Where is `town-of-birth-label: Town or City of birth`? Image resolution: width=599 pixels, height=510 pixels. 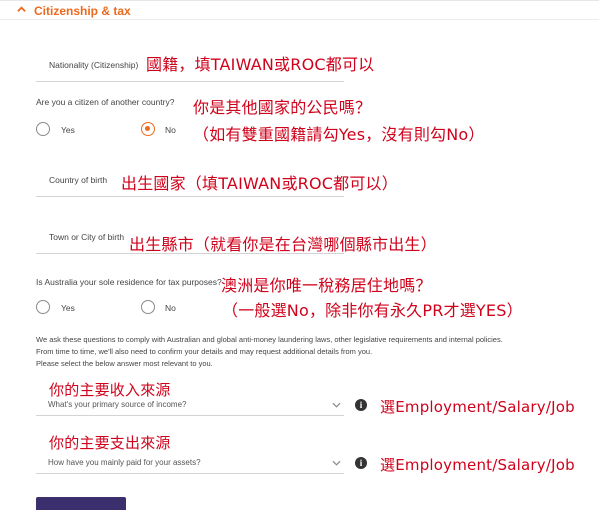
town-of-birth-label: Town or City of birth is located at coordinates (87, 237).